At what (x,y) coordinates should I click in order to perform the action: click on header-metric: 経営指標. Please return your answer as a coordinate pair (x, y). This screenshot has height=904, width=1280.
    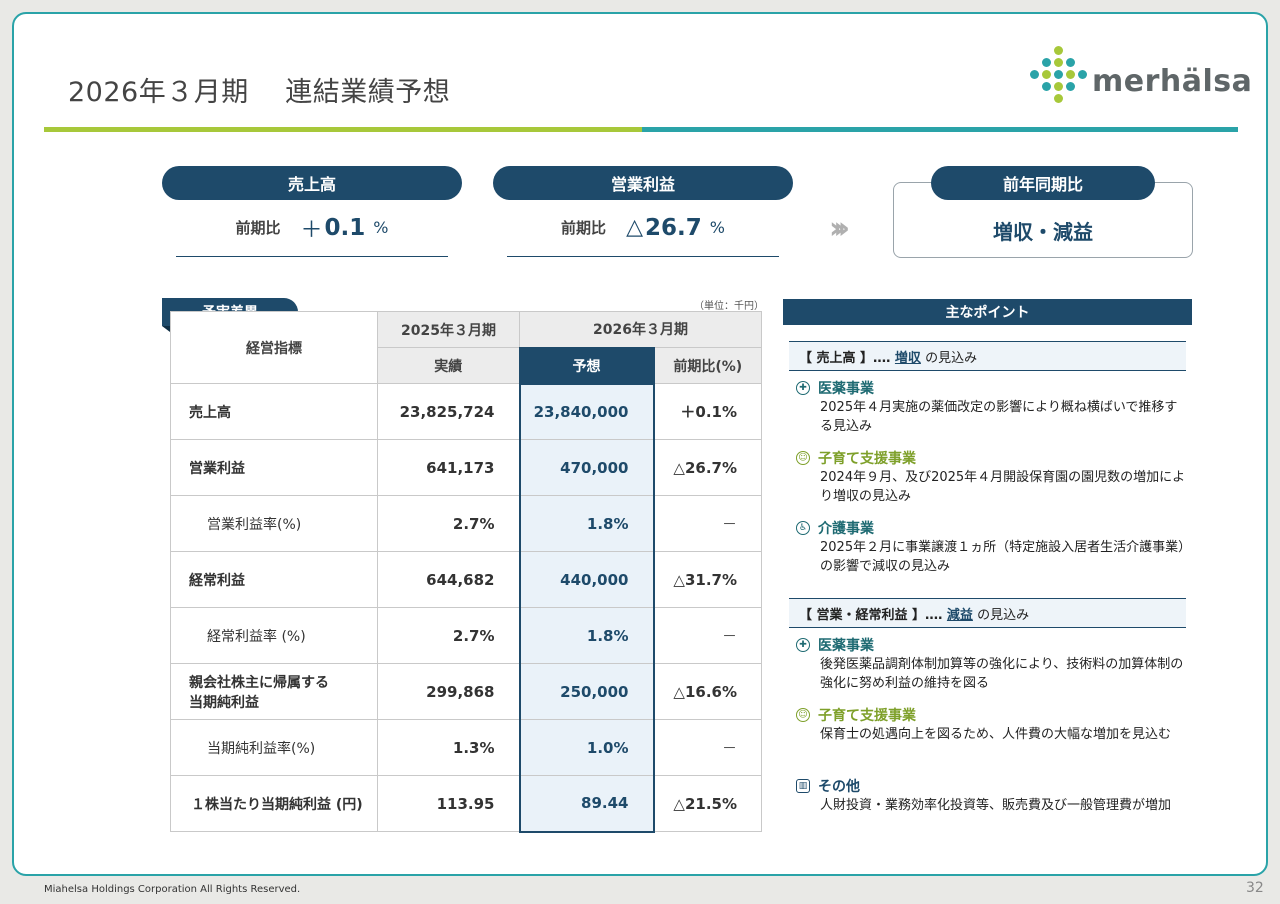
    Looking at the image, I should click on (274, 347).